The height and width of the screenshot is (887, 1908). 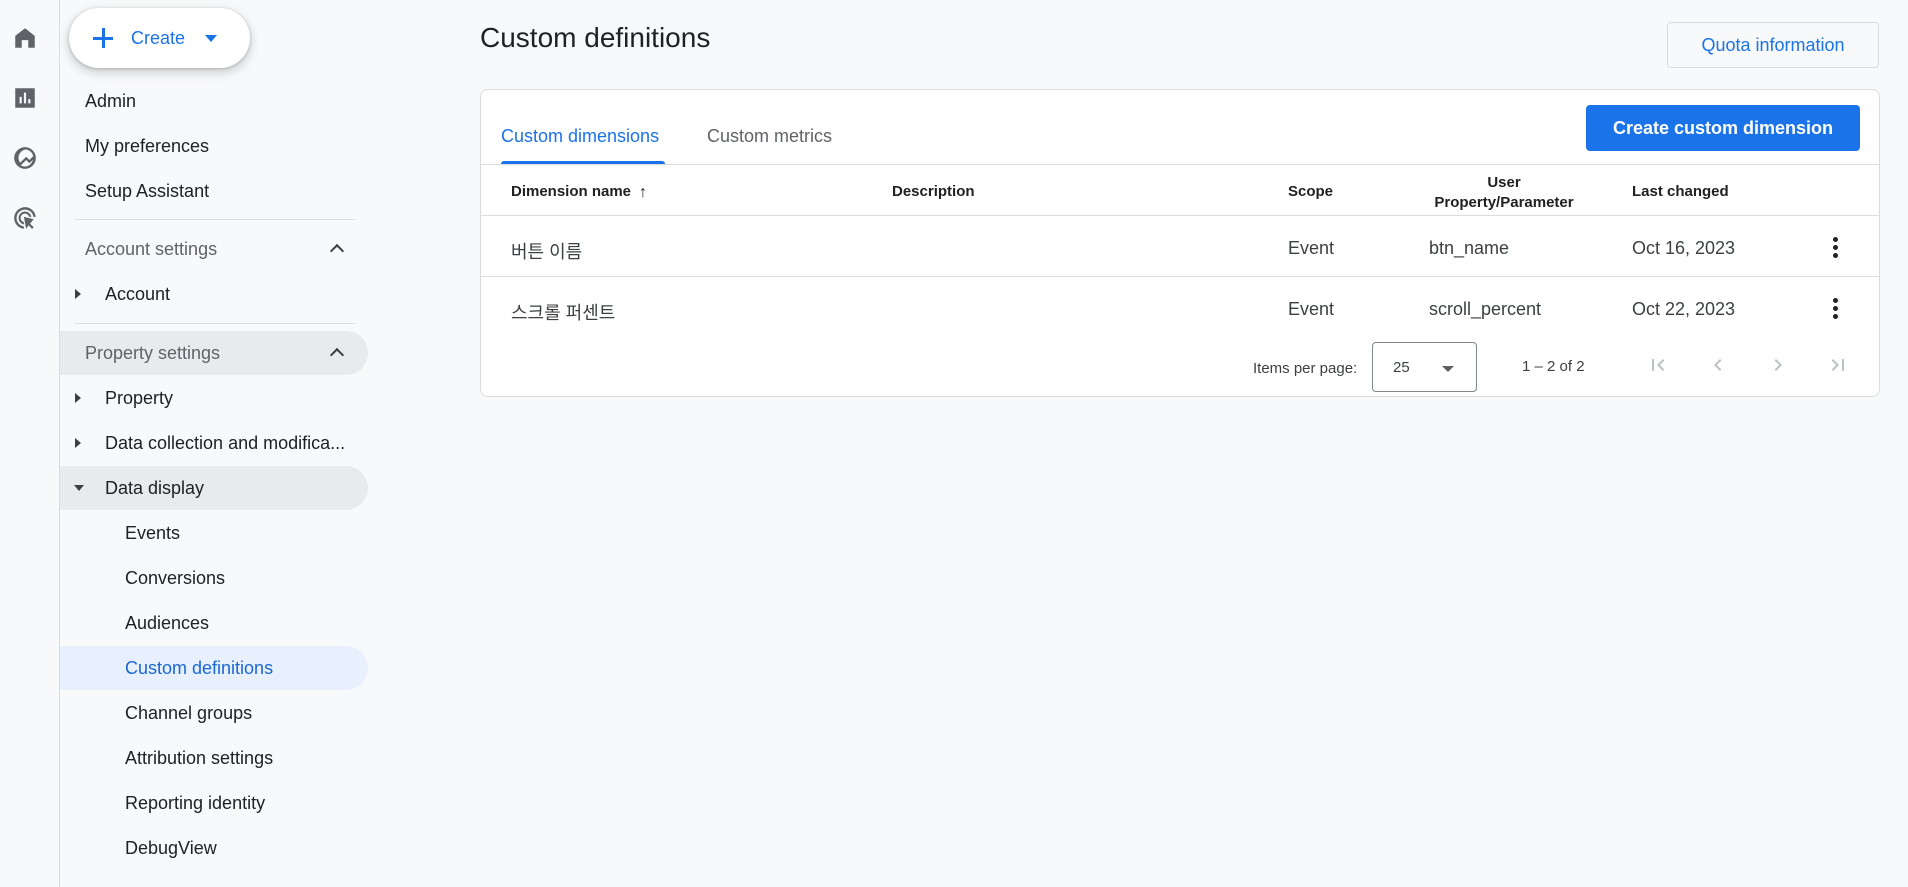 I want to click on reports-icon, so click(x=25, y=98).